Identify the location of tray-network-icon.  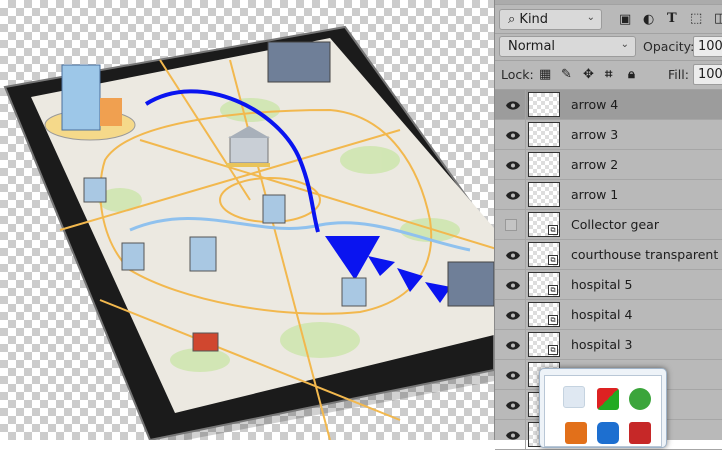
(608, 399).